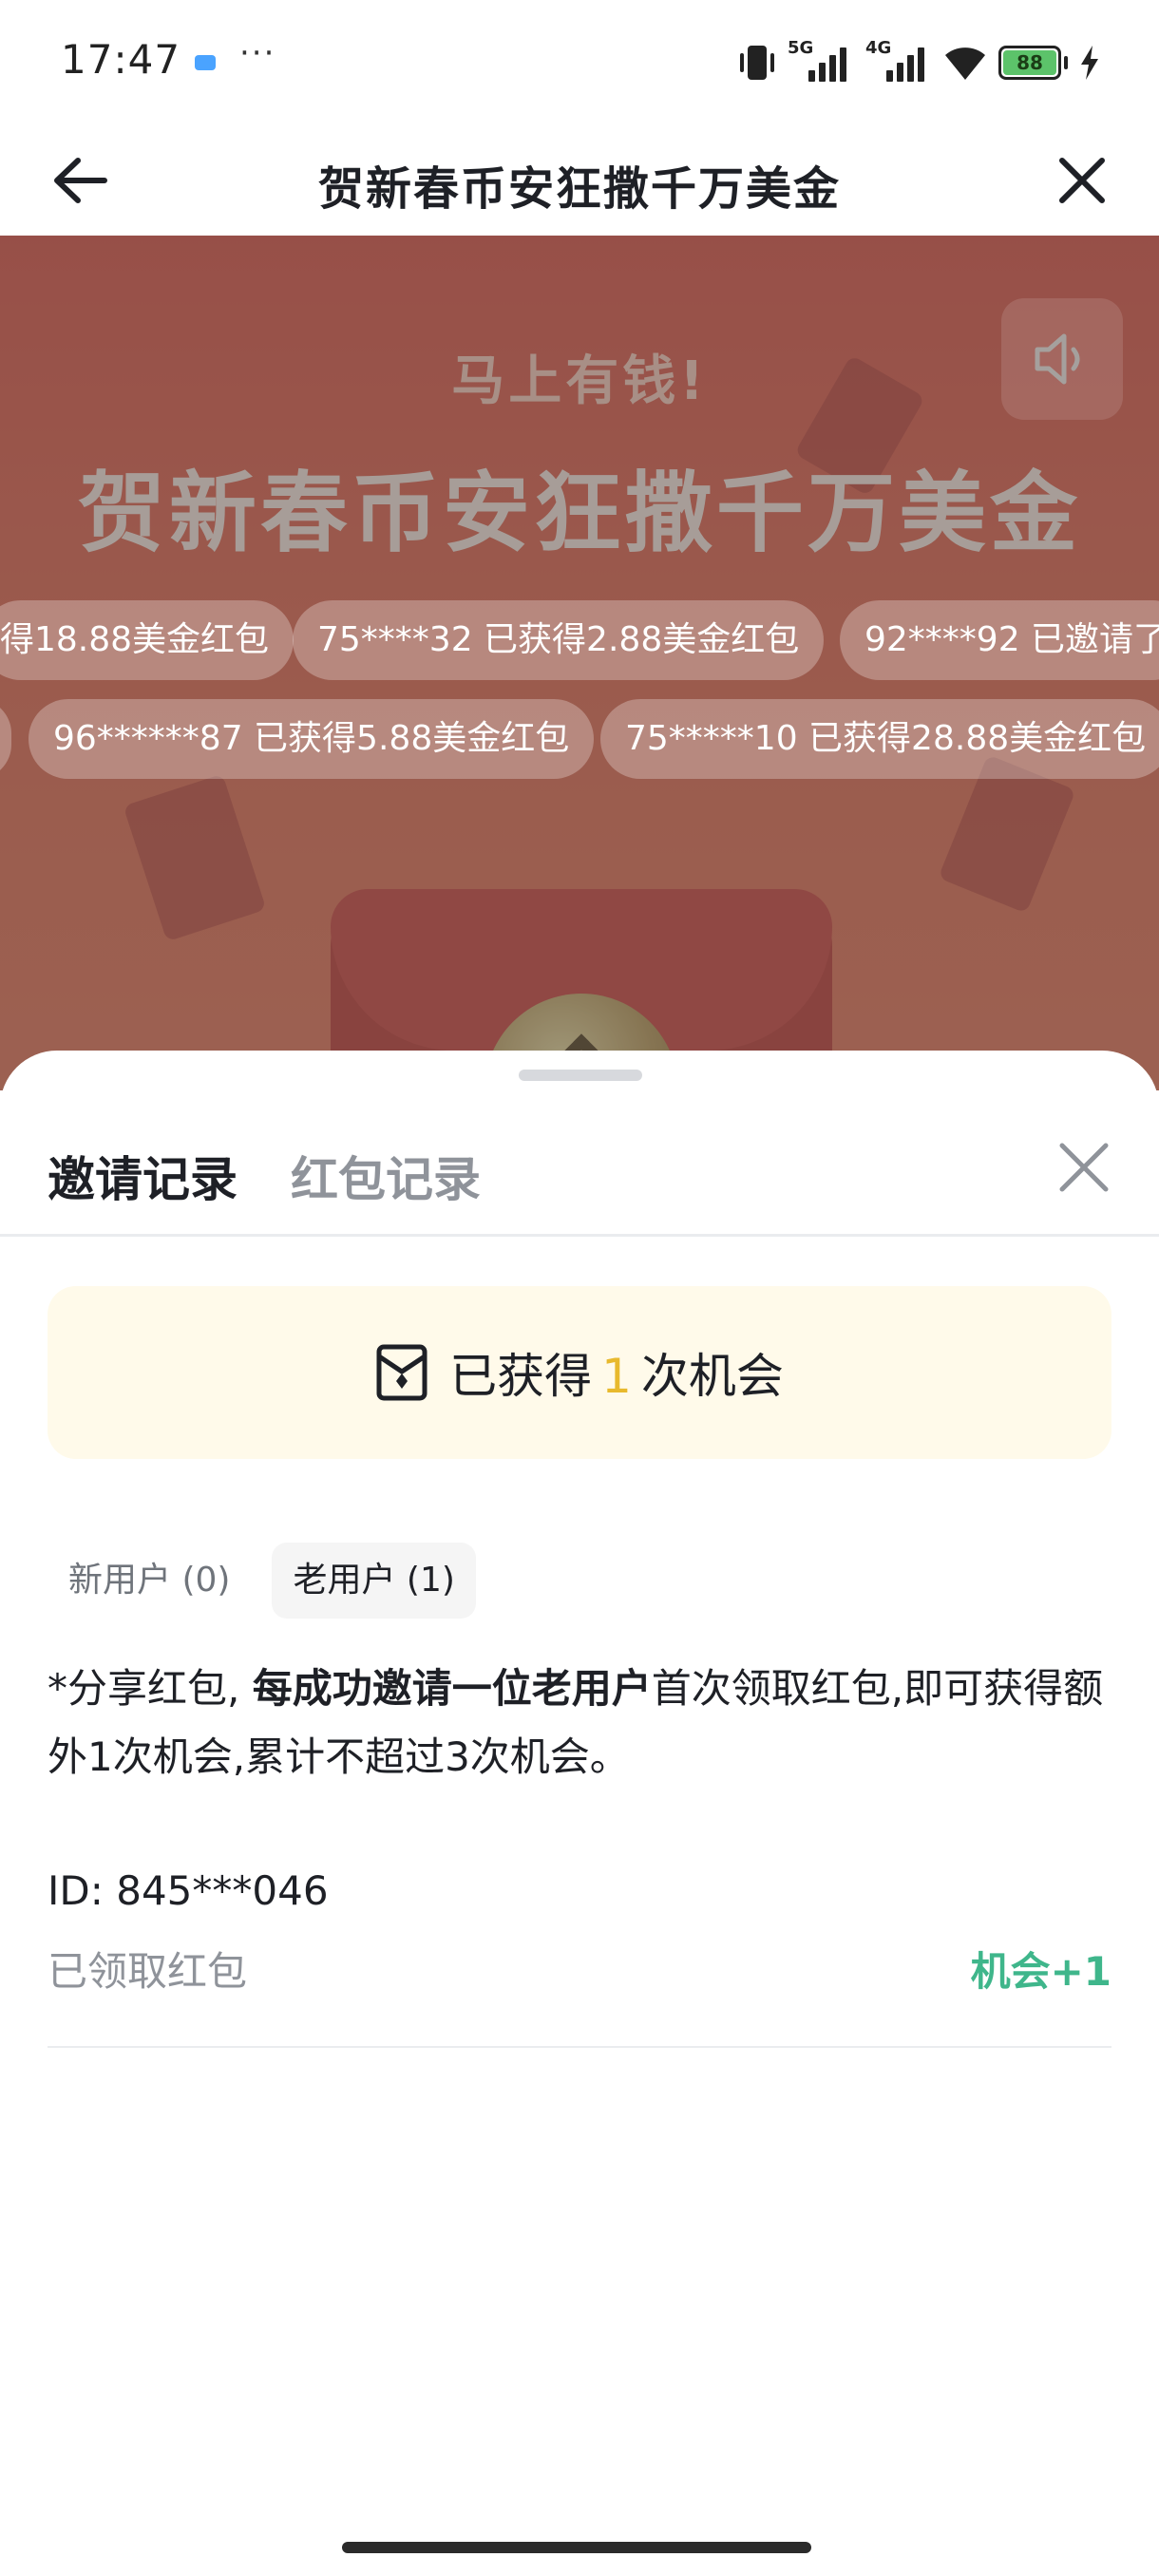 Image resolution: width=1159 pixels, height=2576 pixels. What do you see at coordinates (821, 61) in the screenshot?
I see `signal-5g-icon: 5G` at bounding box center [821, 61].